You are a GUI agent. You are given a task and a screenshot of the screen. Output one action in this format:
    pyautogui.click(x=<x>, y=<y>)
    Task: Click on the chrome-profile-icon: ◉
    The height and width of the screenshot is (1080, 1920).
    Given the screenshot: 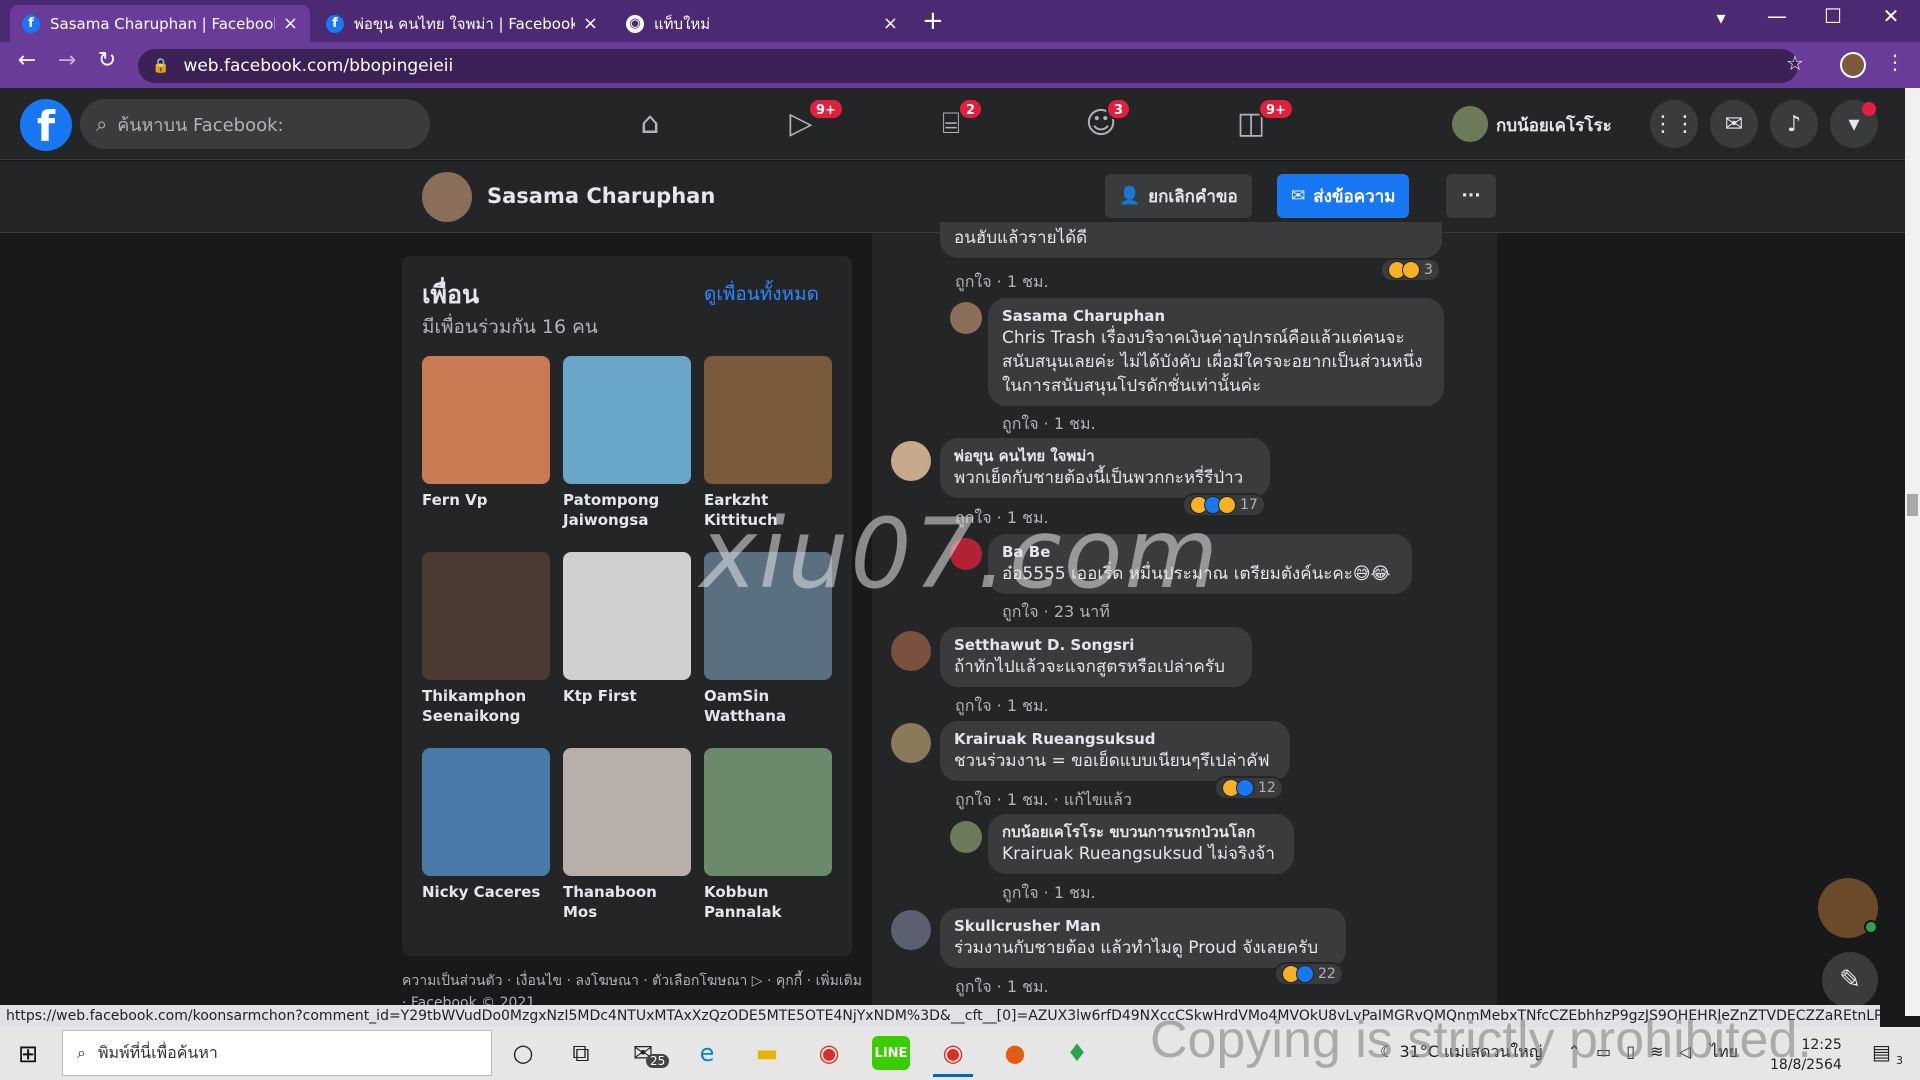 What is the action you would take?
    pyautogui.click(x=953, y=1053)
    